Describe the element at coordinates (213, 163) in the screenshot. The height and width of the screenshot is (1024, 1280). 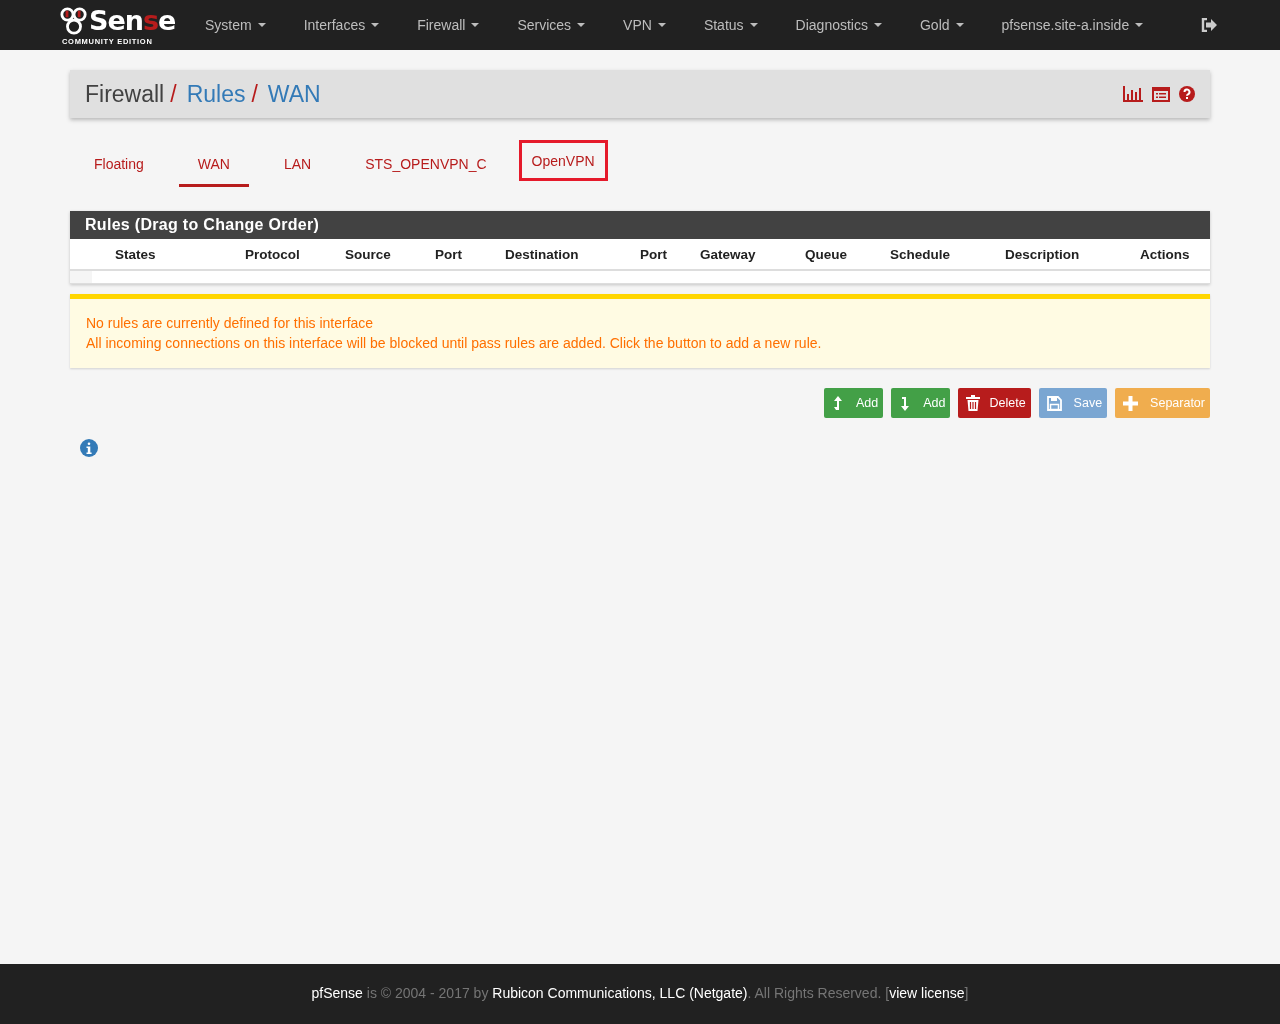
I see `interface-tab: WAN` at that location.